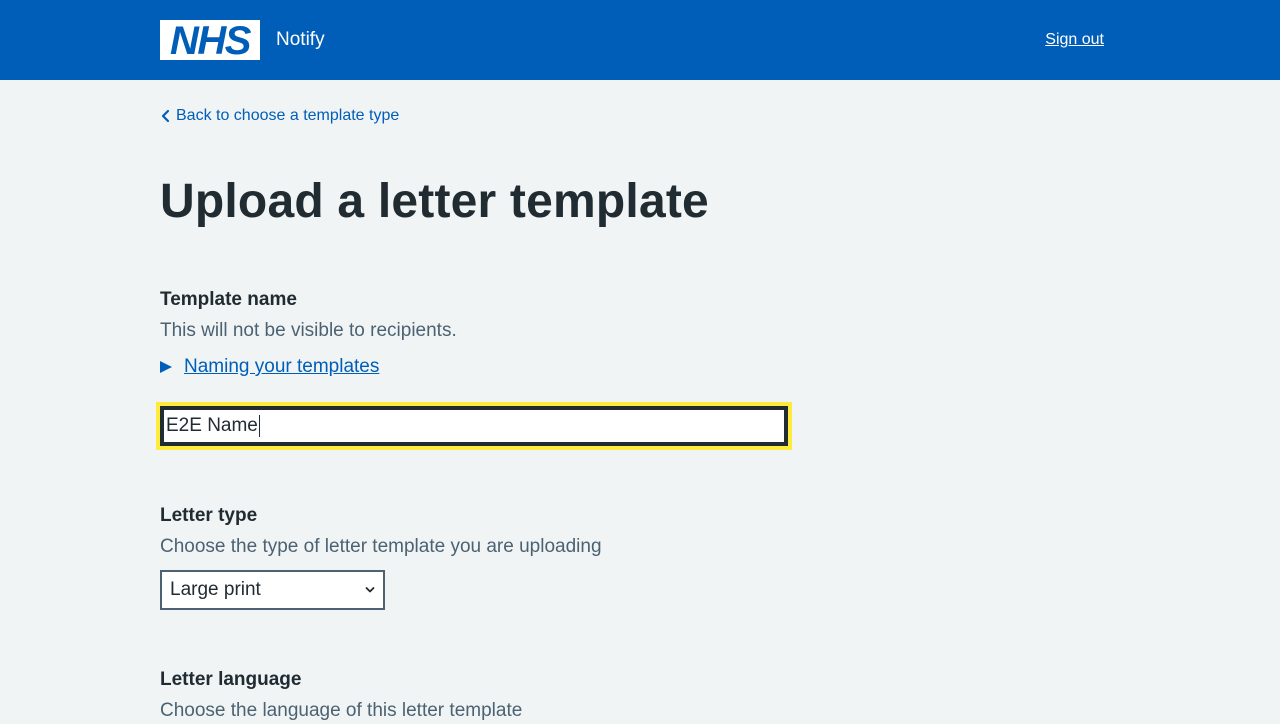  I want to click on template-name-label: Template name, so click(228, 299).